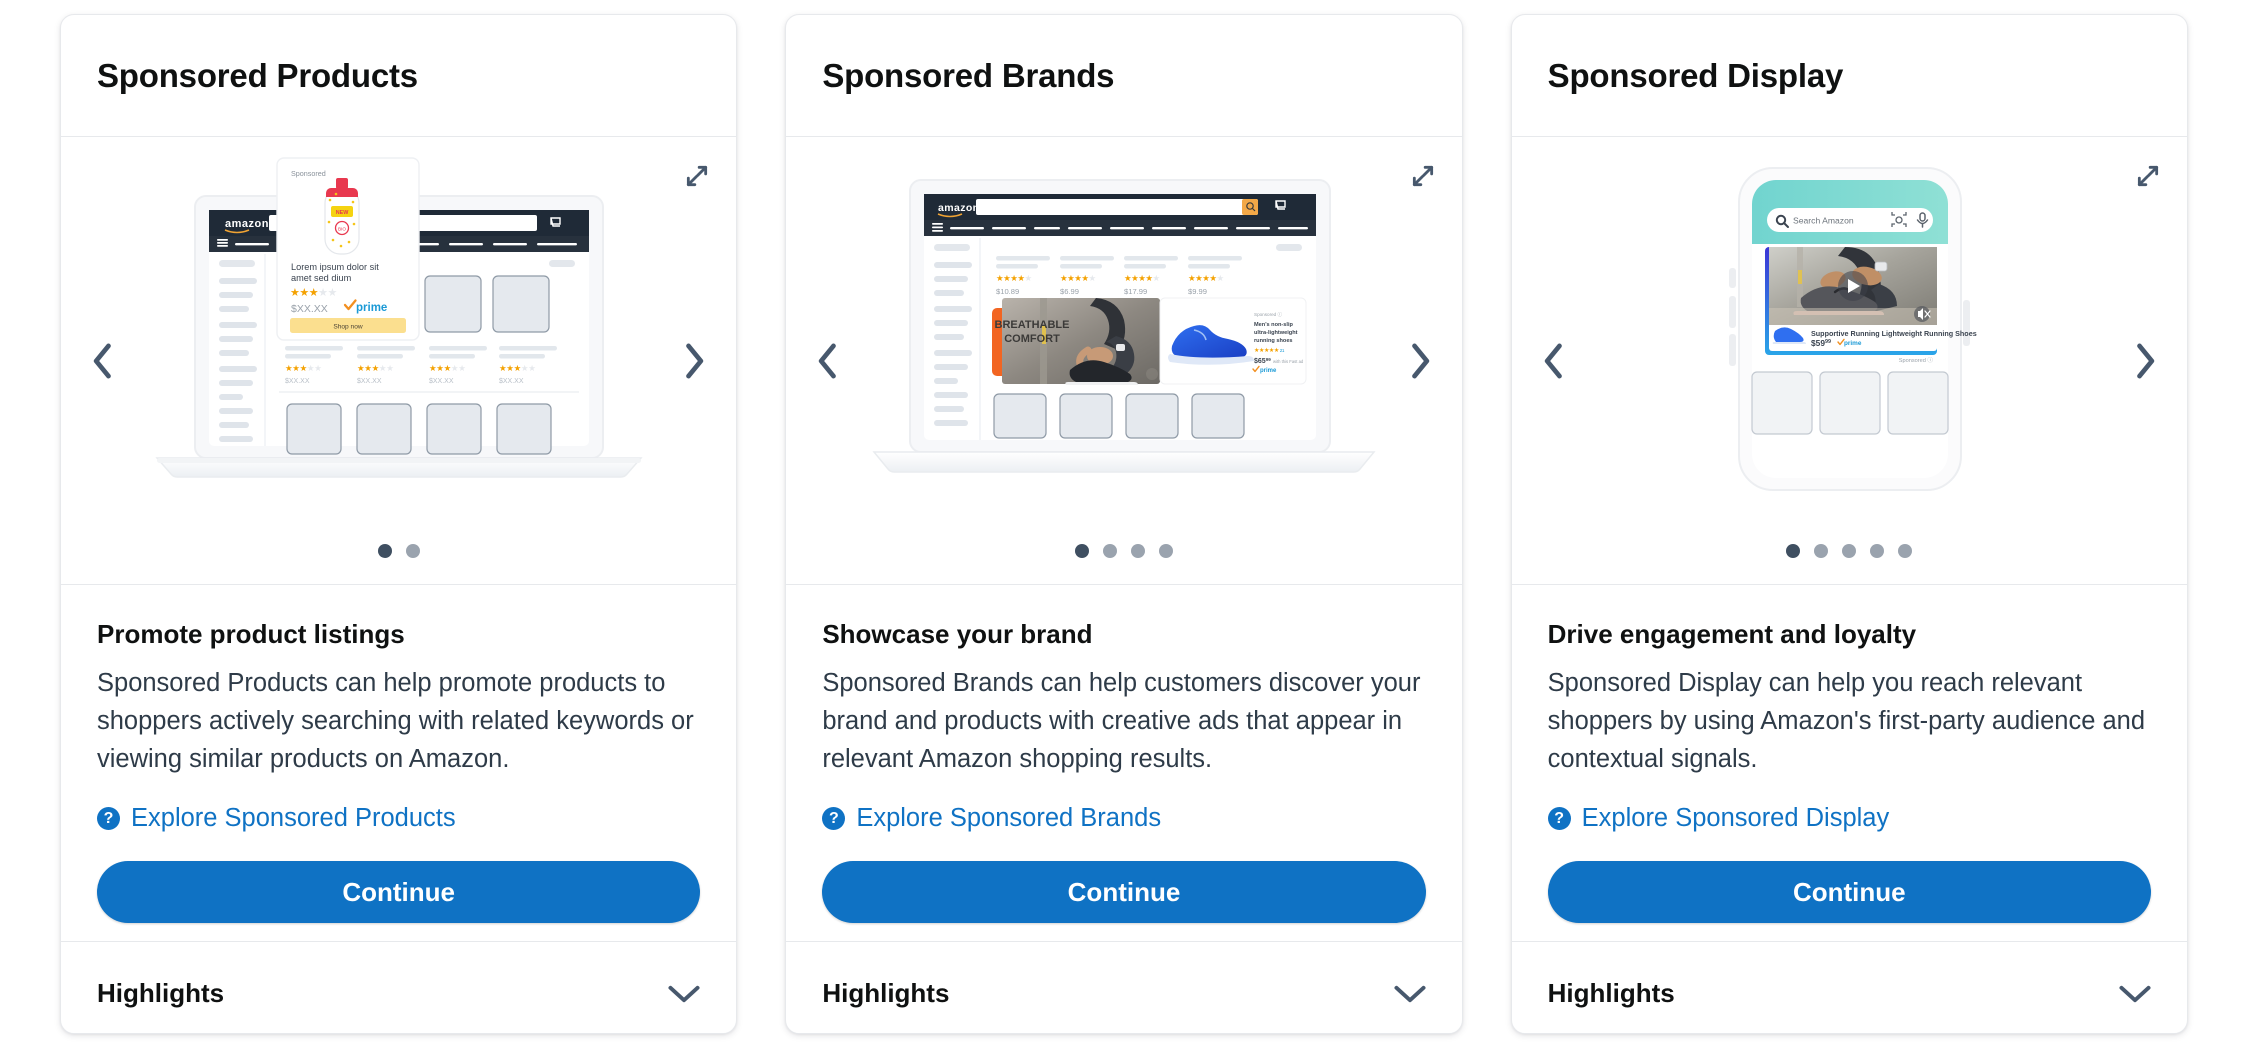  Describe the element at coordinates (1695, 75) in the screenshot. I see `page-title: Sponsored Display` at that location.